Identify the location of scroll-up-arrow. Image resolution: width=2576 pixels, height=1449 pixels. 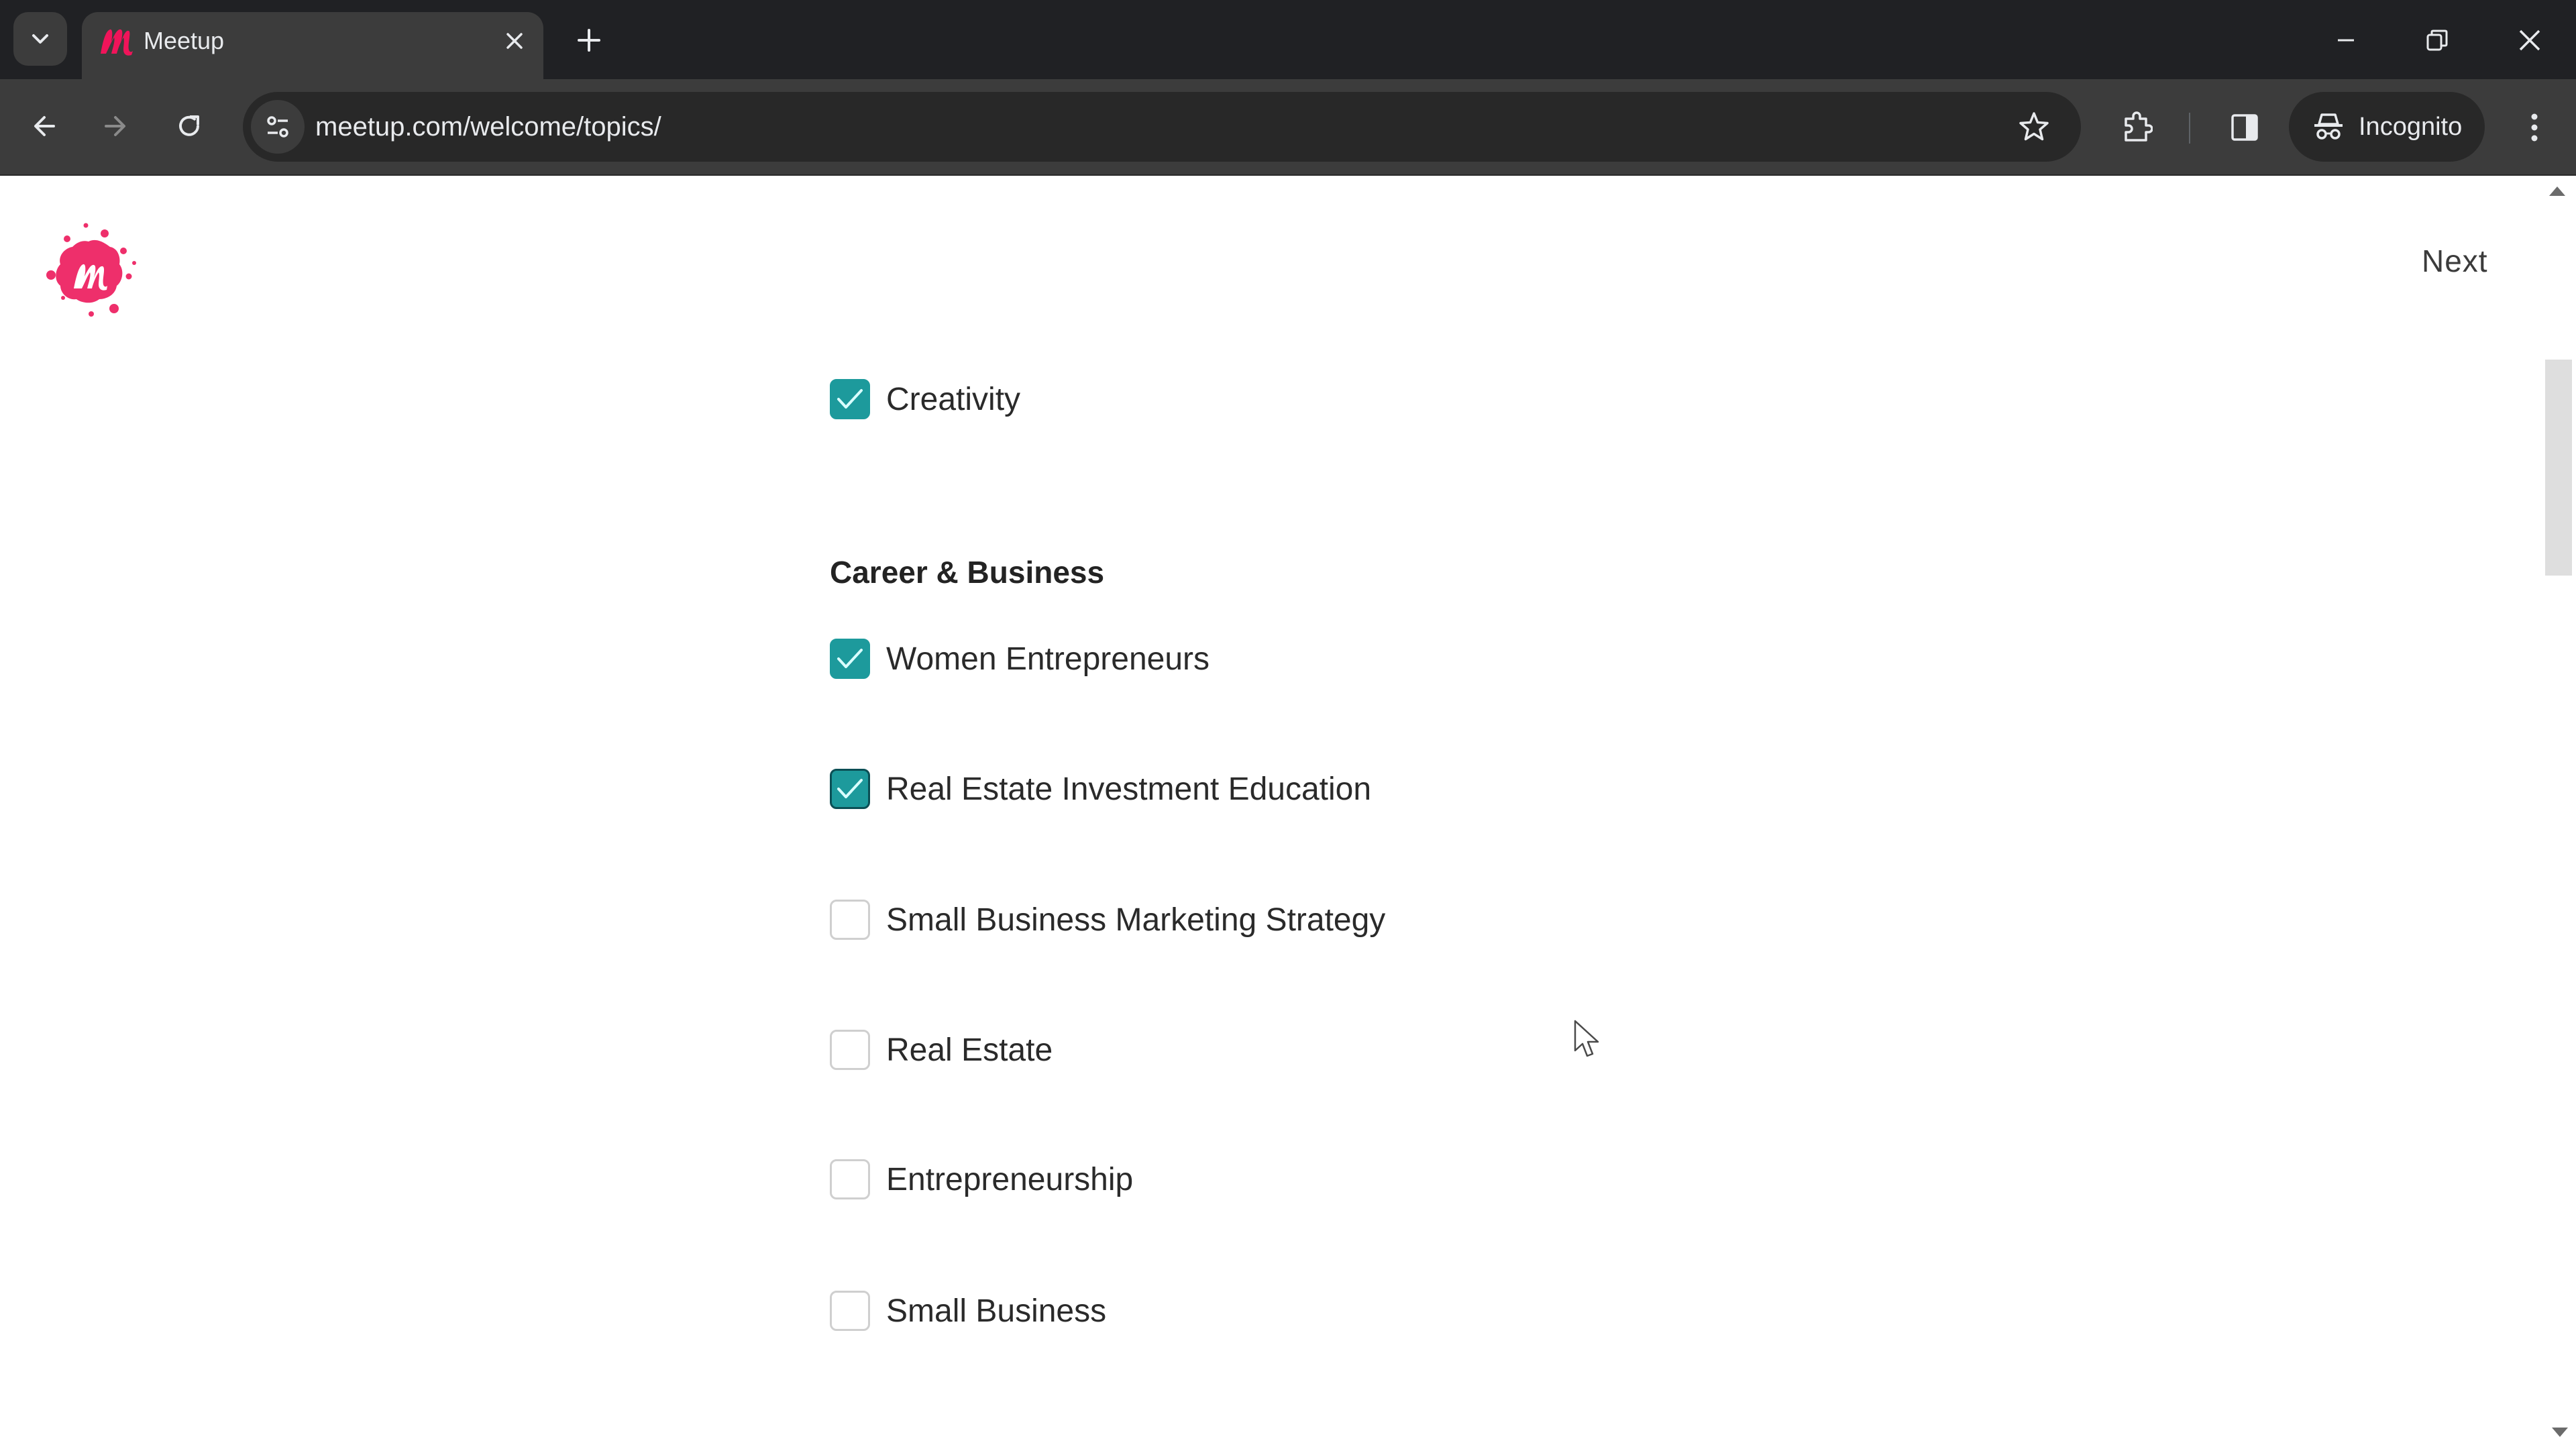
(2557, 191).